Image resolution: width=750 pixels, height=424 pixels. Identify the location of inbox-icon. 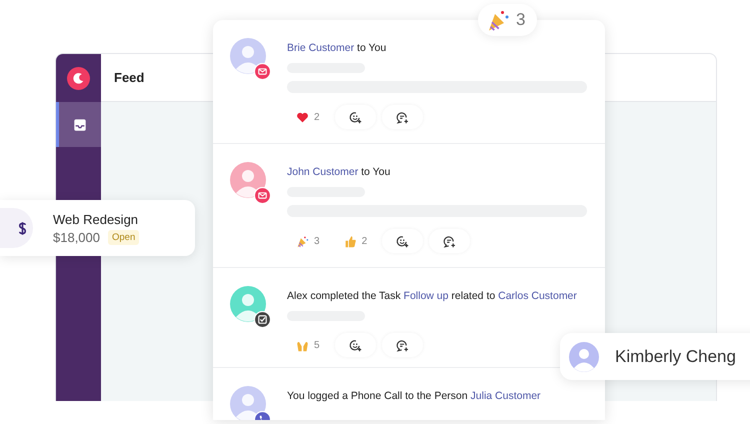
(80, 125).